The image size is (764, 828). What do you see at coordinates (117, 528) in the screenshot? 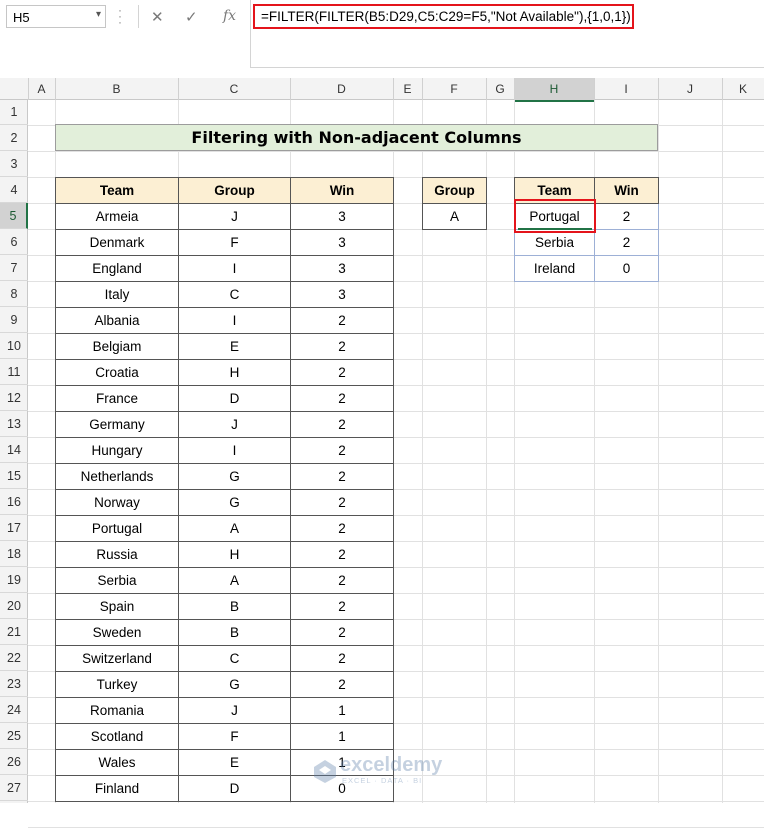
I see `team-cell: Portugal` at bounding box center [117, 528].